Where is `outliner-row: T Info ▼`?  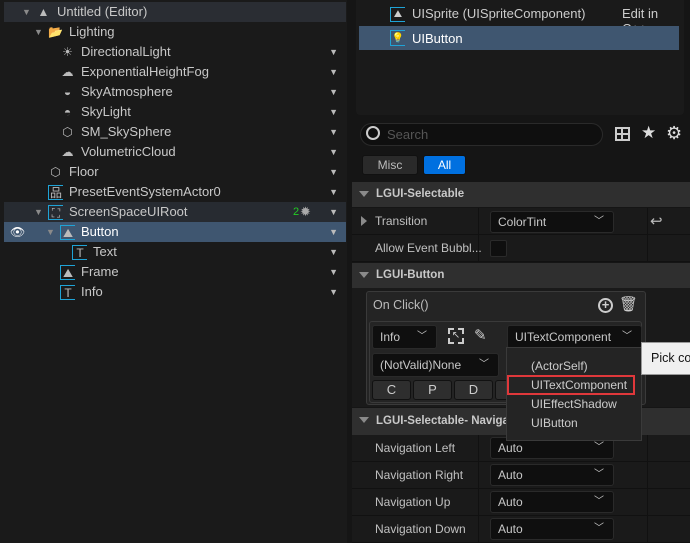
outliner-row: T Info ▼ is located at coordinates (175, 292).